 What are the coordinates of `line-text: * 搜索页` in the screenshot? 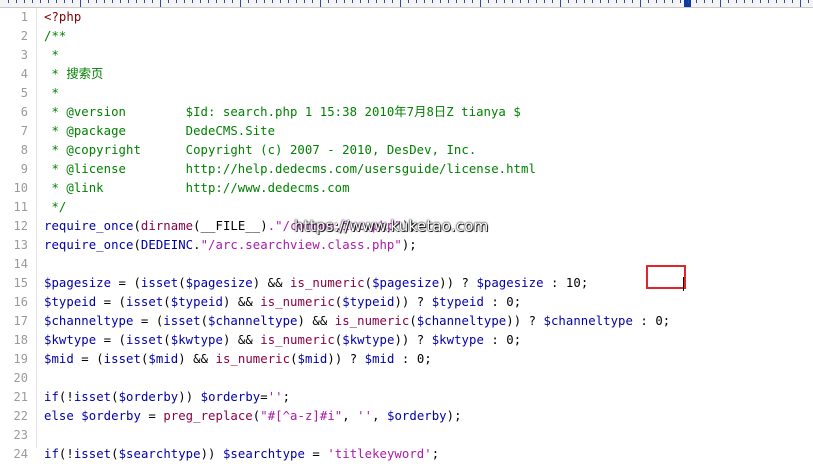 It's located at (73, 74).